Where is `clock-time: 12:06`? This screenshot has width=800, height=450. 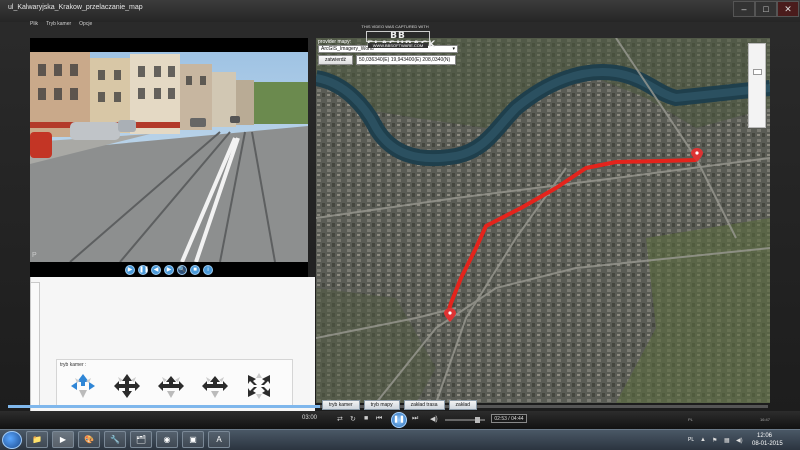 clock-time: 12:06 is located at coordinates (764, 436).